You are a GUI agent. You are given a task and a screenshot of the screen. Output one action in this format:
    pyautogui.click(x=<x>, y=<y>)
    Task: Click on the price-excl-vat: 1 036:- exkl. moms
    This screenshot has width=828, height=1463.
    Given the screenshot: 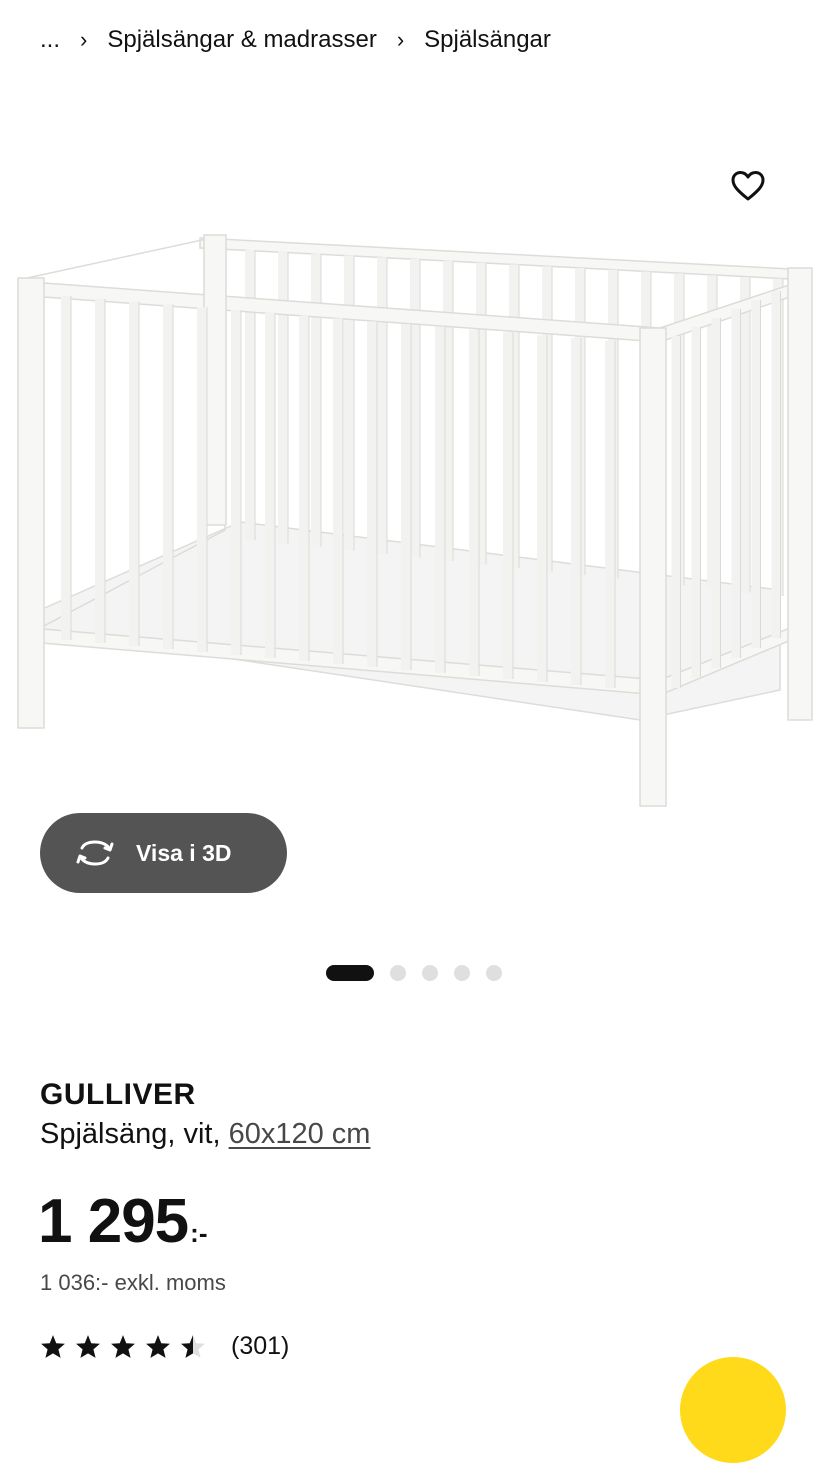 What is the action you would take?
    pyautogui.click(x=133, y=1282)
    